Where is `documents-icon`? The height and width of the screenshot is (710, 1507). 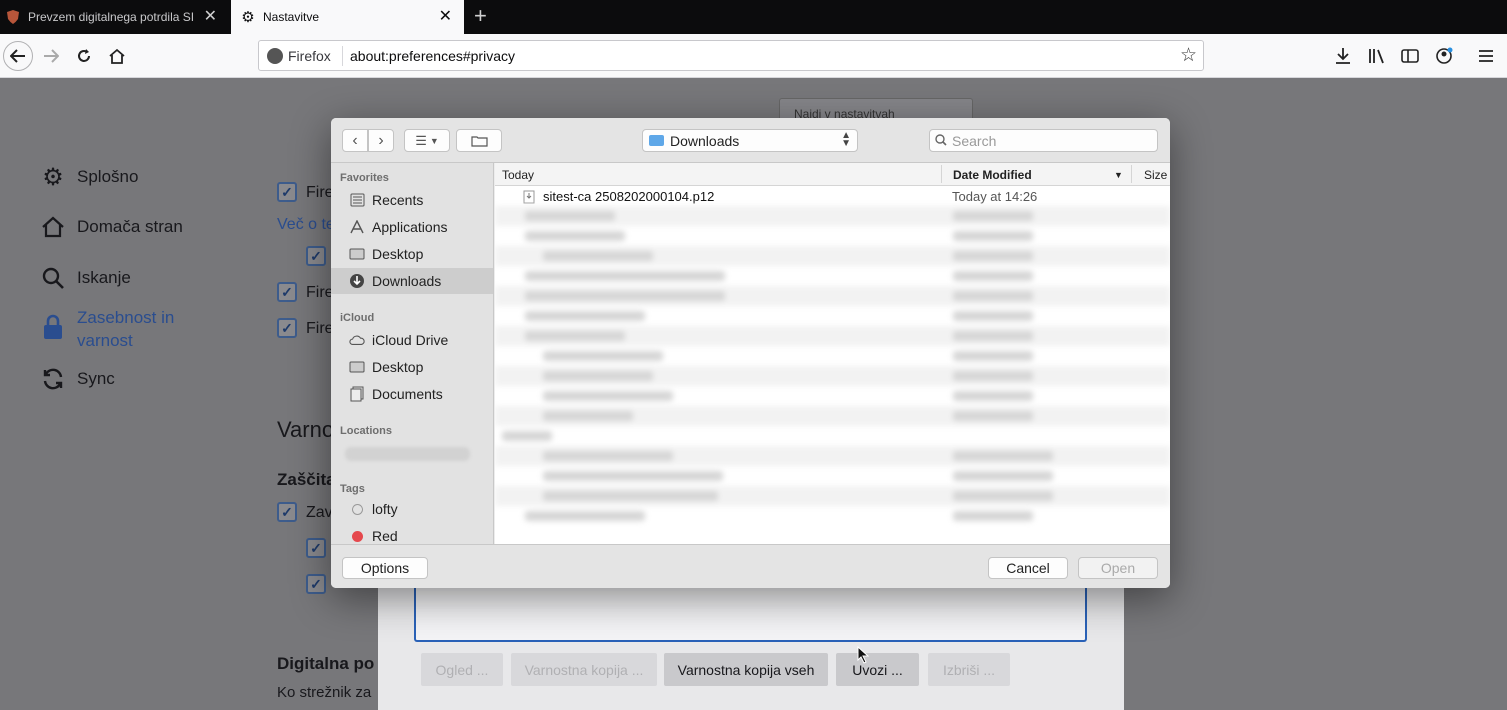
documents-icon is located at coordinates (357, 394).